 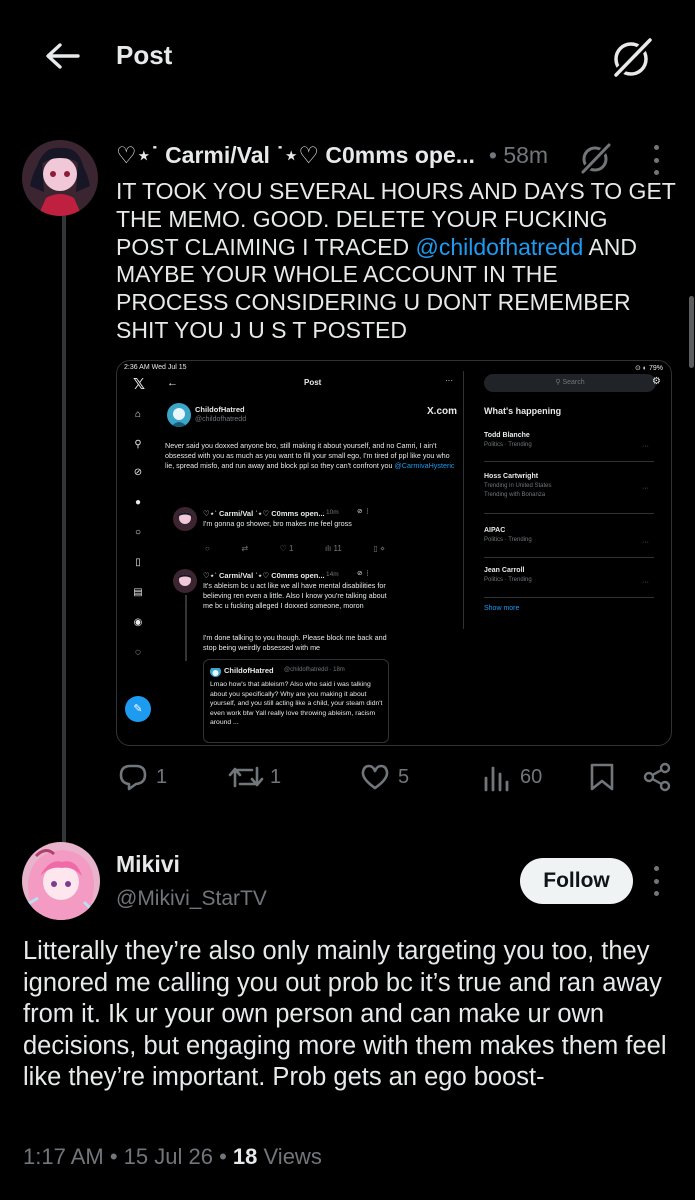 What do you see at coordinates (347, 56) in the screenshot?
I see `top-bar: Post` at bounding box center [347, 56].